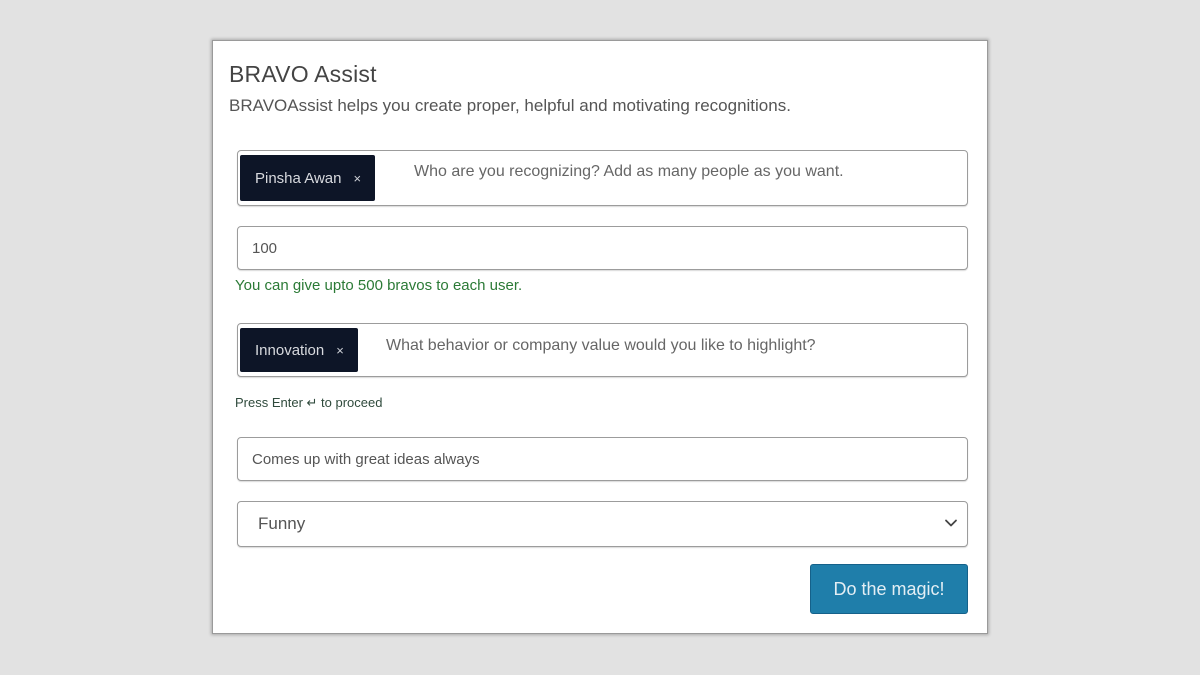 Image resolution: width=1200 pixels, height=675 pixels. What do you see at coordinates (889, 589) in the screenshot?
I see `do-the-magic-button: Do the magic!` at bounding box center [889, 589].